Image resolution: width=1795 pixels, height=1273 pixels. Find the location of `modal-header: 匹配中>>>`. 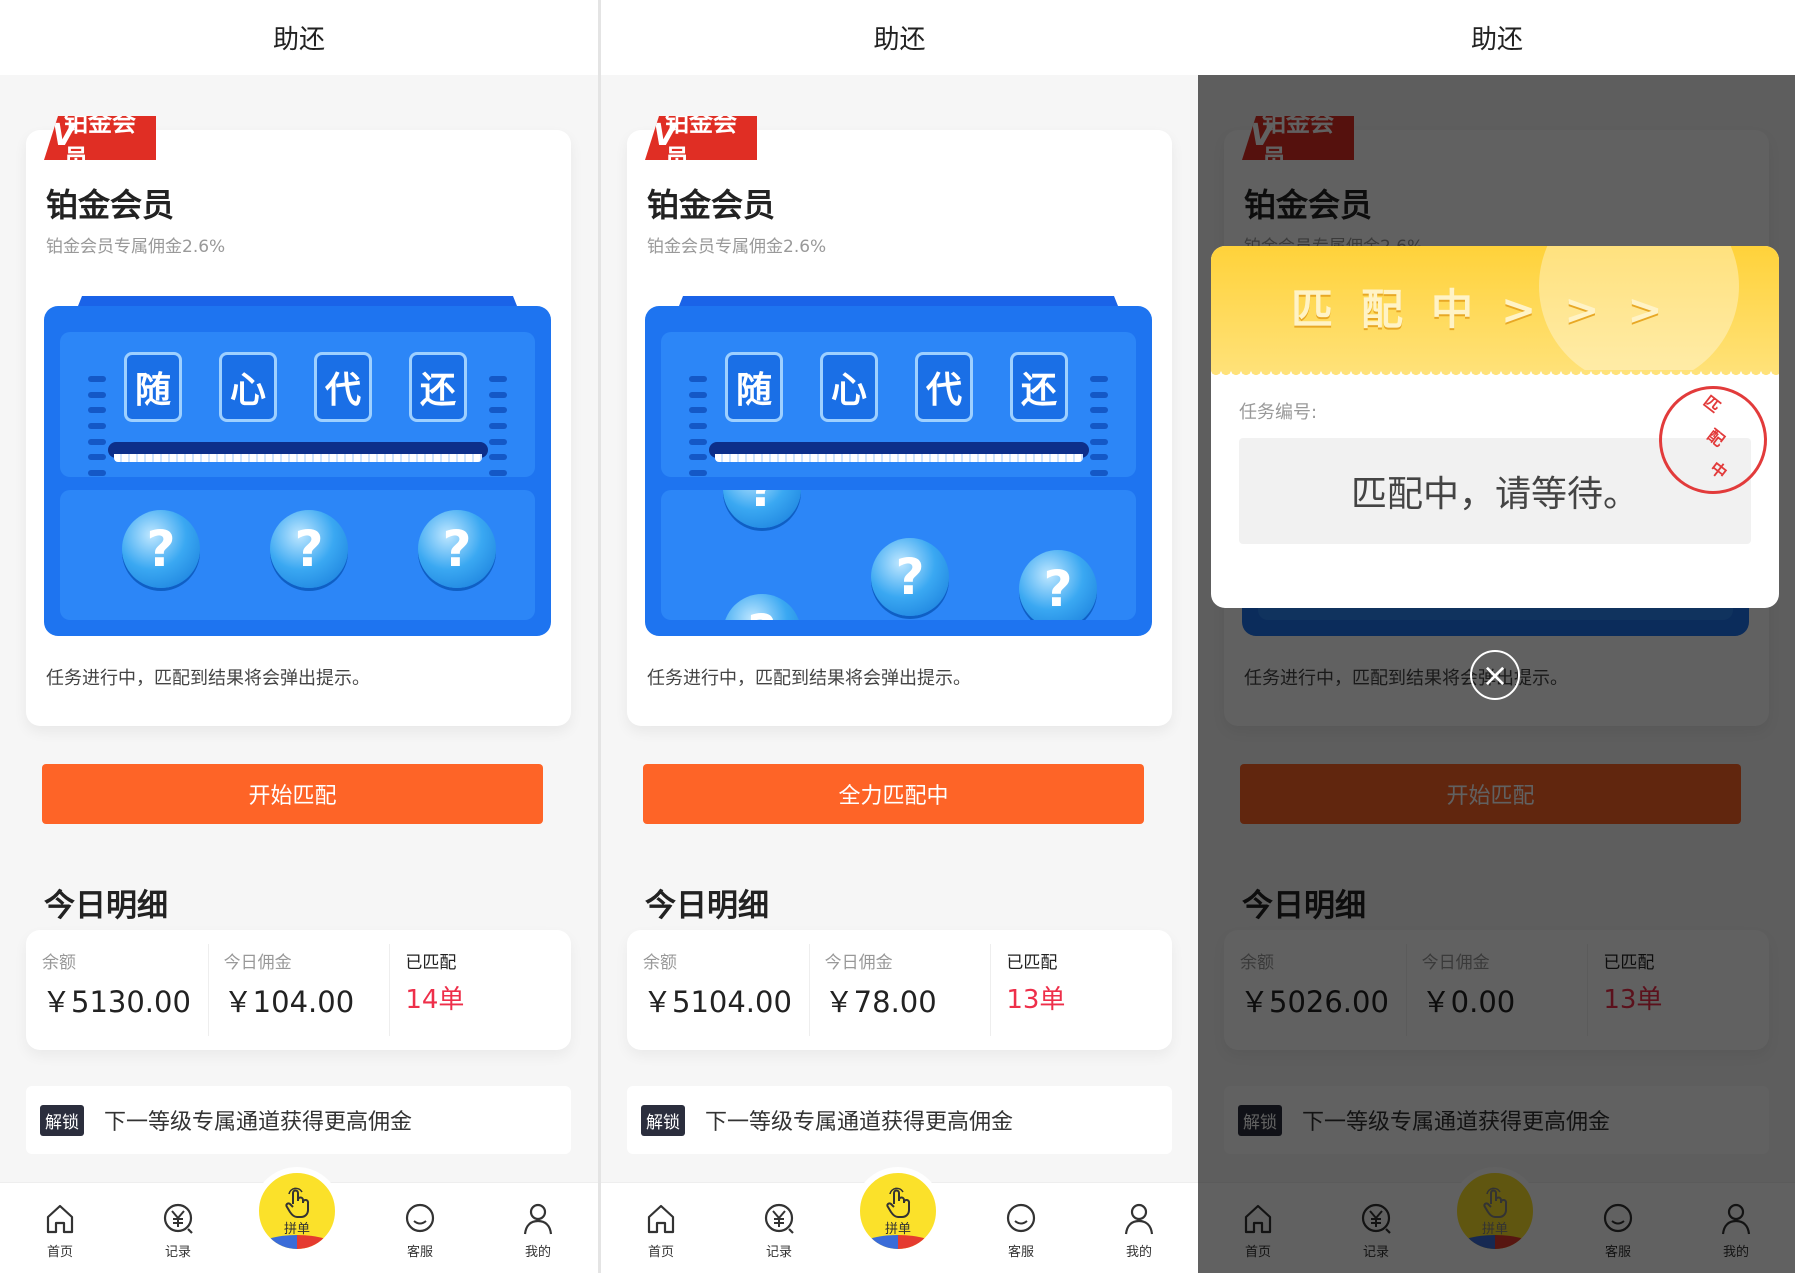

modal-header: 匹配中>>> is located at coordinates (1495, 316).